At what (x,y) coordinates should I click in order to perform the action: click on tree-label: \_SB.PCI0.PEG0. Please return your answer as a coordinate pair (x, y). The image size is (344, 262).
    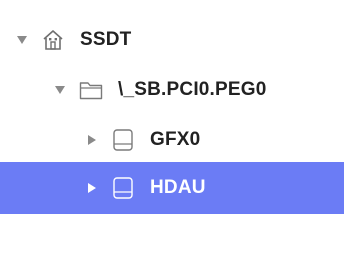
    Looking at the image, I should click on (192, 89).